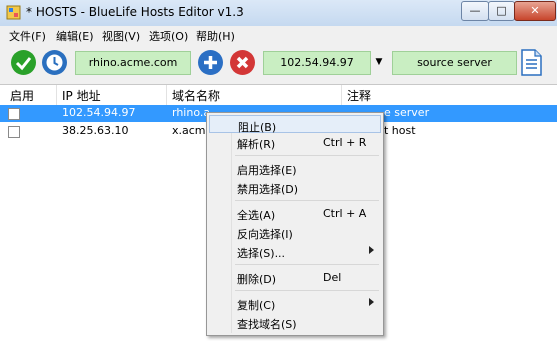 The width and height of the screenshot is (557, 341). I want to click on context-item-label: 禁用选择(D), so click(268, 189).